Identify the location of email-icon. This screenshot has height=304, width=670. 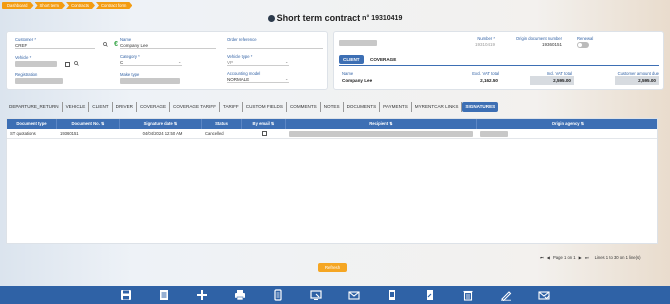
(354, 295).